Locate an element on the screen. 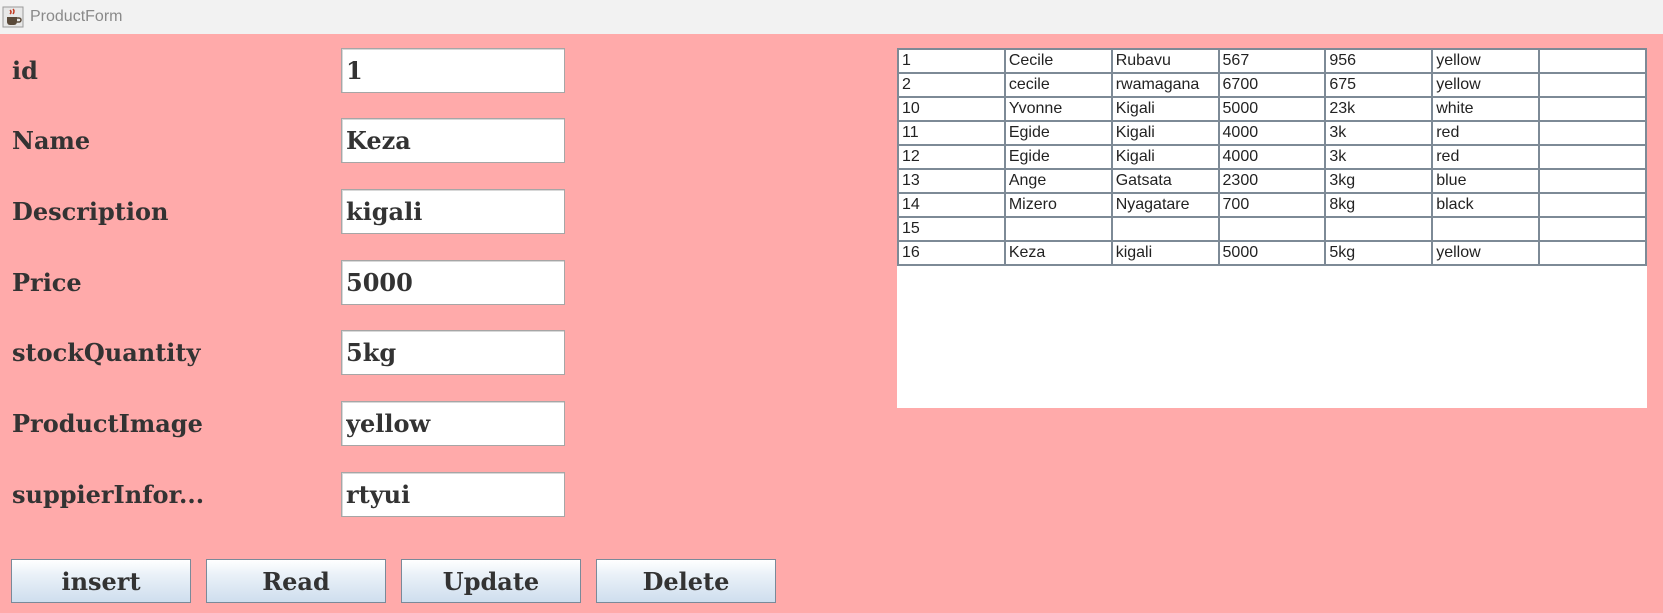 The image size is (1663, 613). table-row: 15 is located at coordinates (1272, 229).